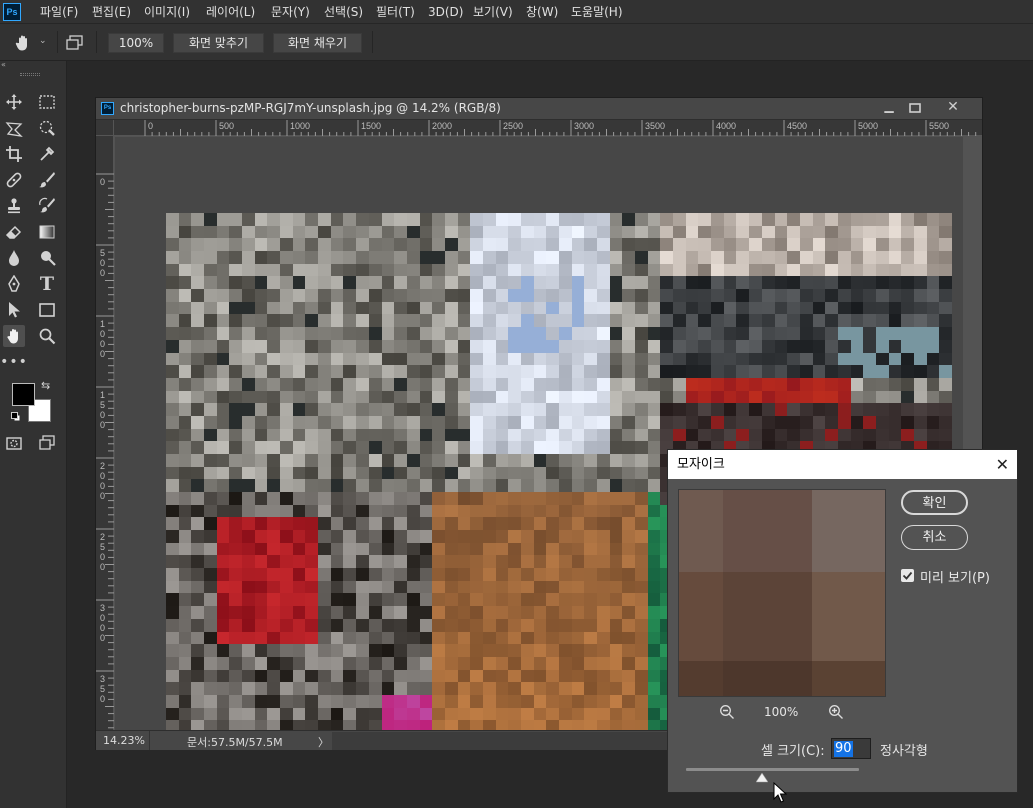  Describe the element at coordinates (30, 74) in the screenshot. I see `panel-grip` at that location.